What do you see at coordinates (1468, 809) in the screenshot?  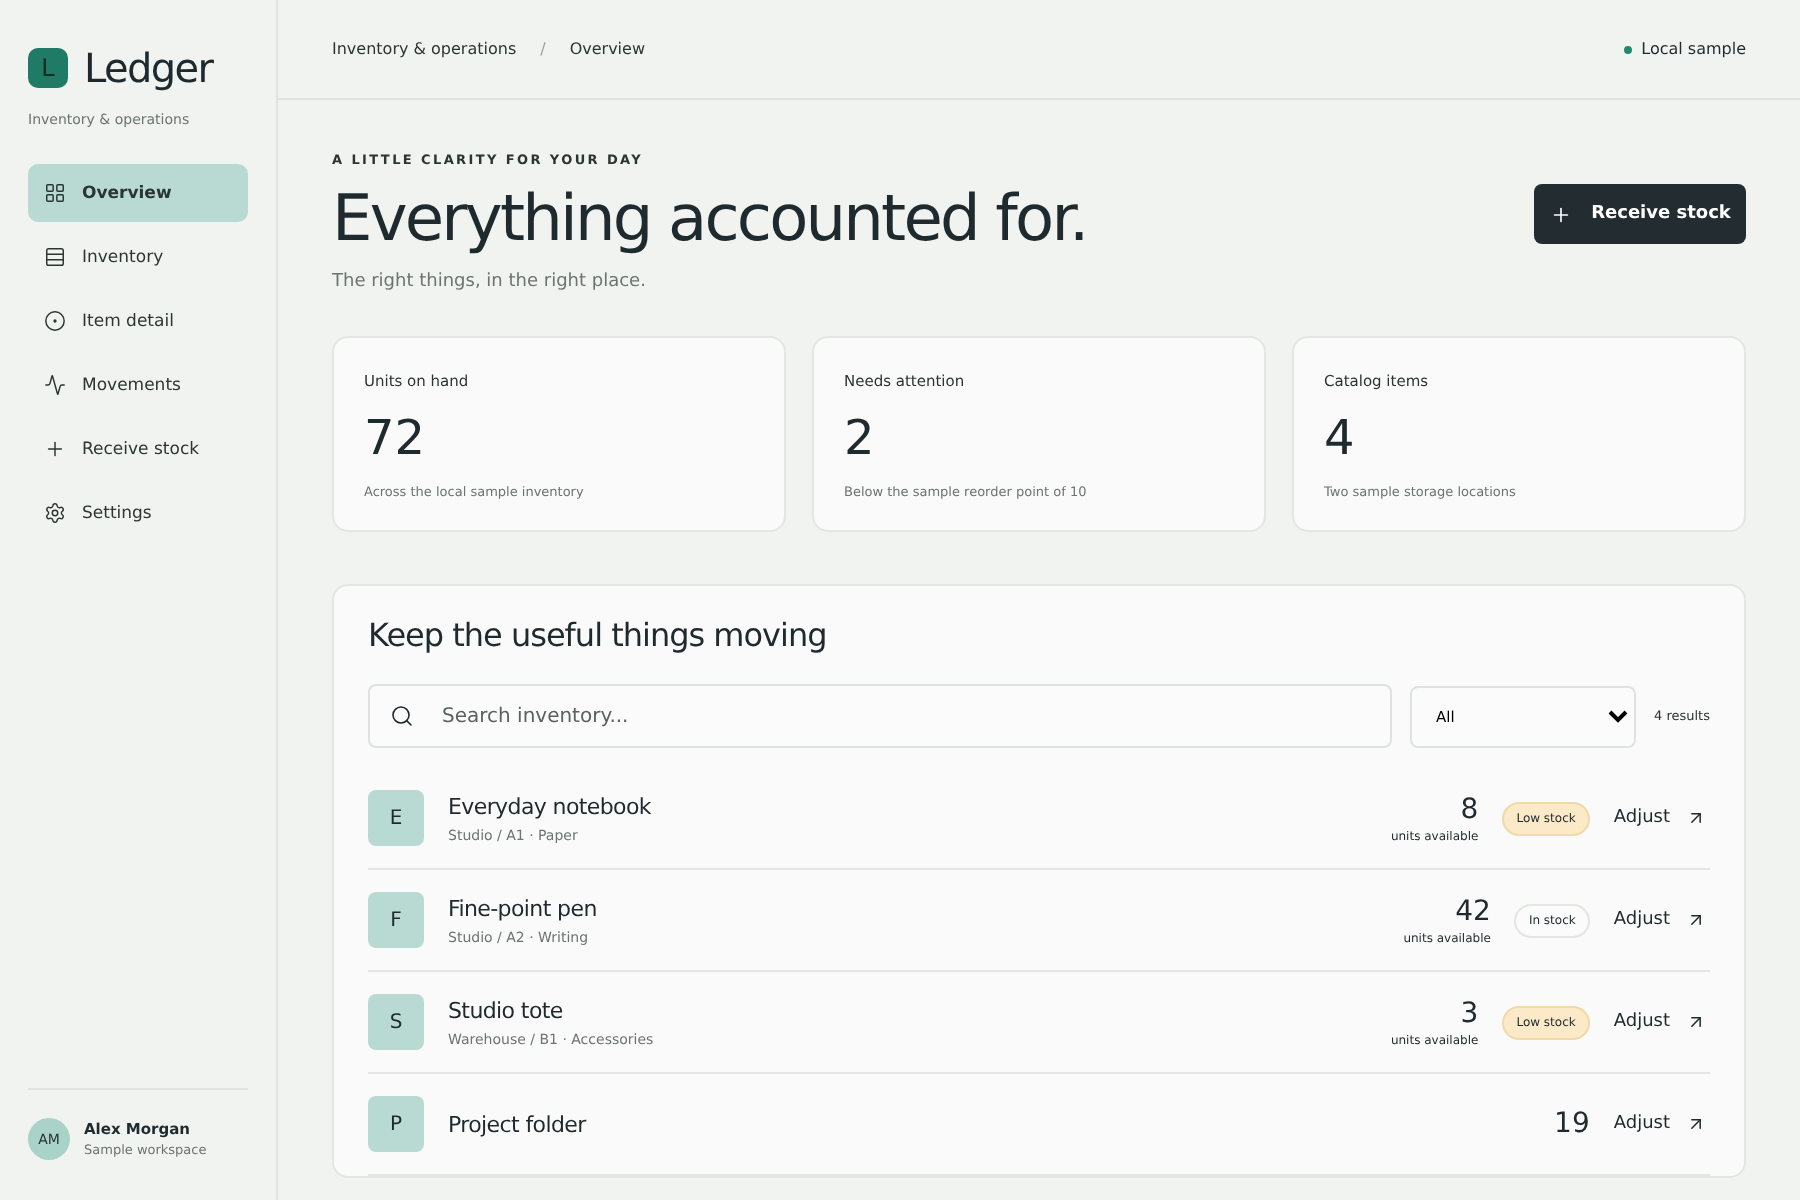 I see `item-quantity: 8` at bounding box center [1468, 809].